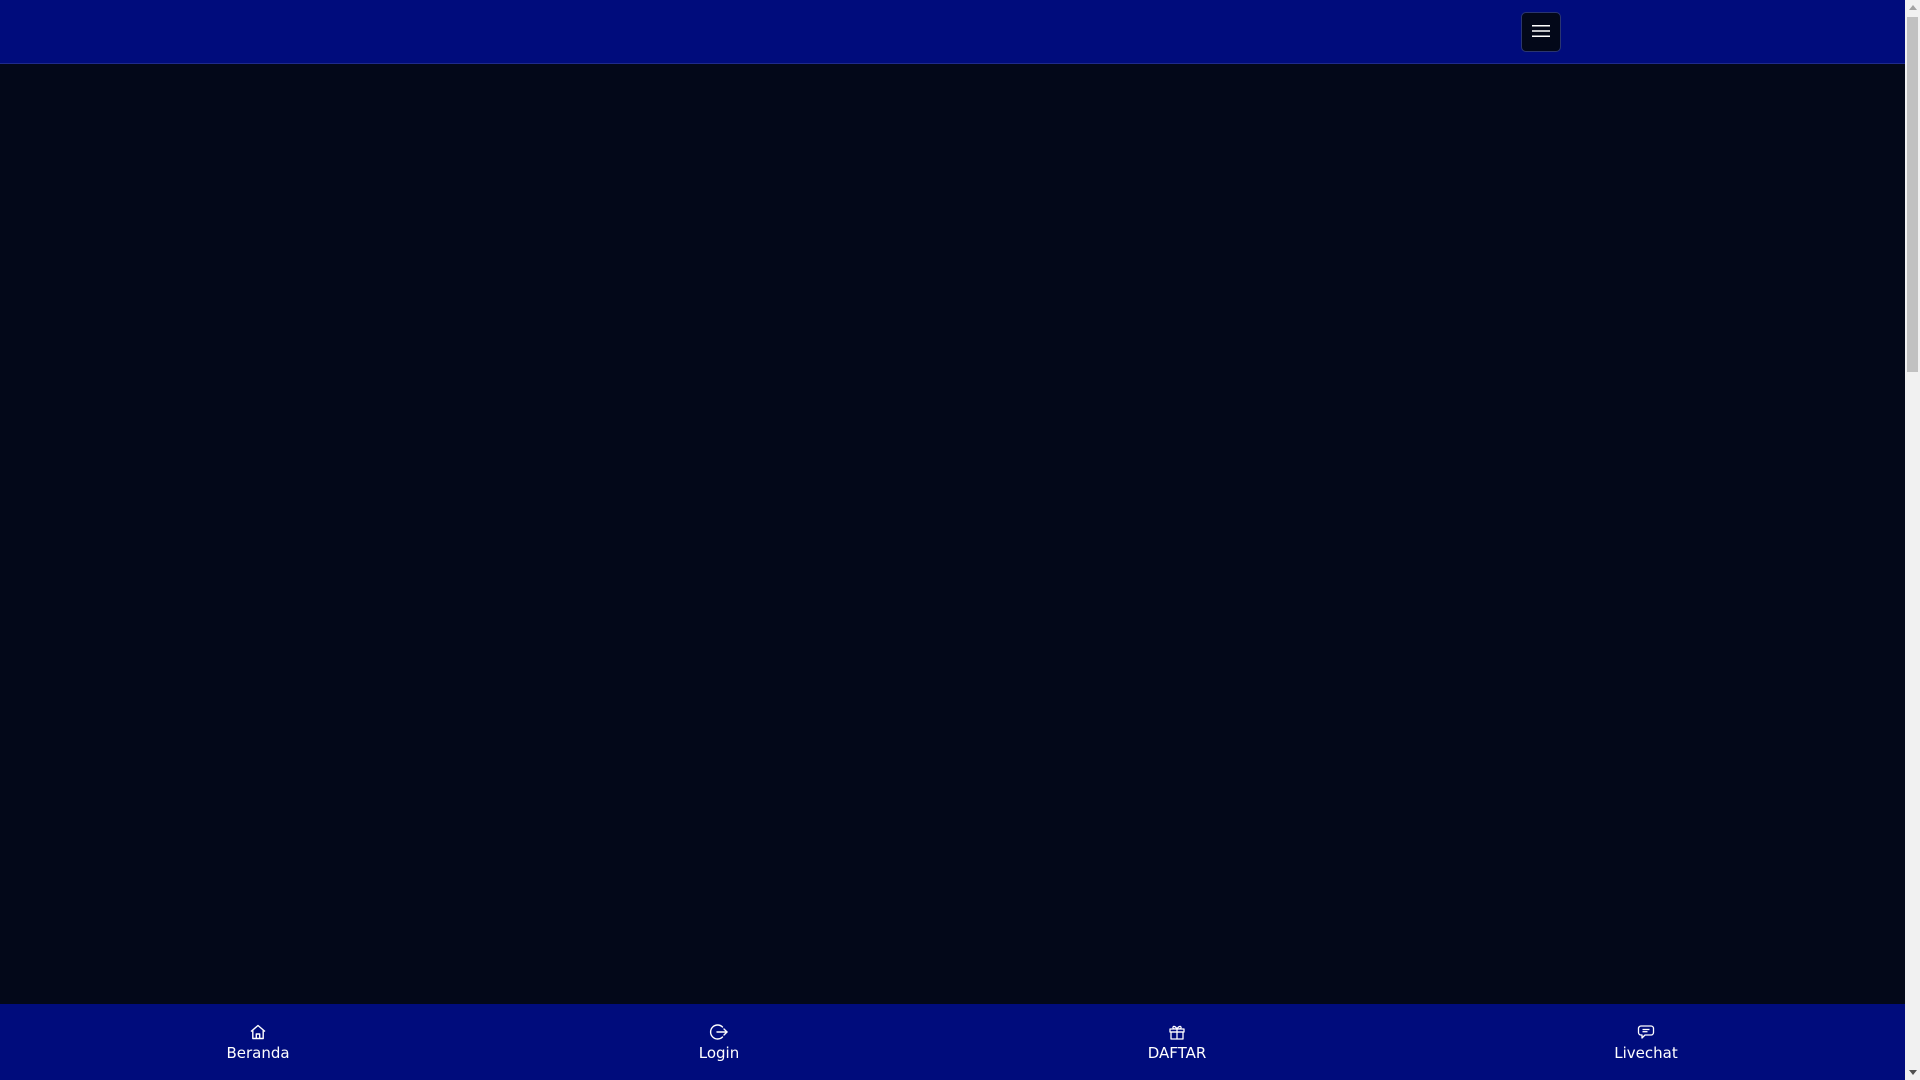 This screenshot has height=1080, width=1920. I want to click on hamburger-icon, so click(1541, 32).